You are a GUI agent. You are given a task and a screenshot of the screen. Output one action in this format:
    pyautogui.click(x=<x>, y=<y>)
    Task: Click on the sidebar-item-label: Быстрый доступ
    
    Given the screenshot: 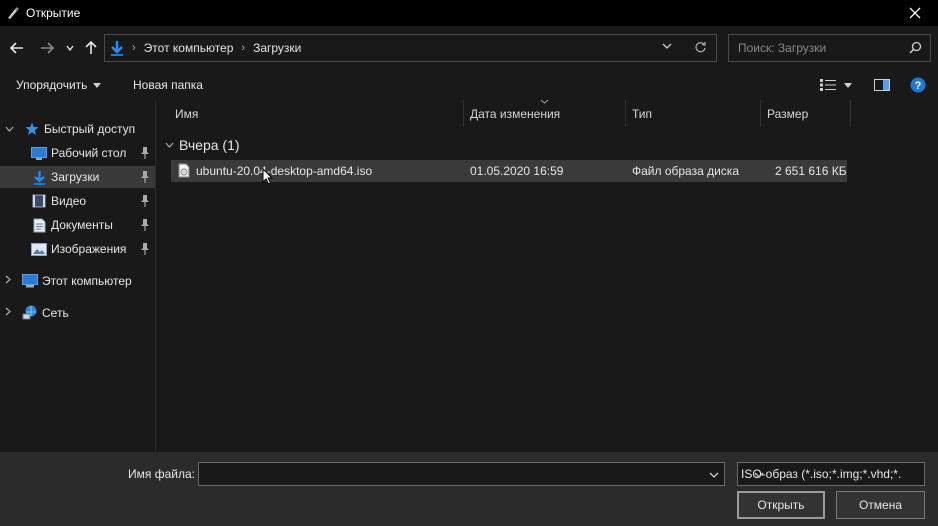 What is the action you would take?
    pyautogui.click(x=90, y=129)
    